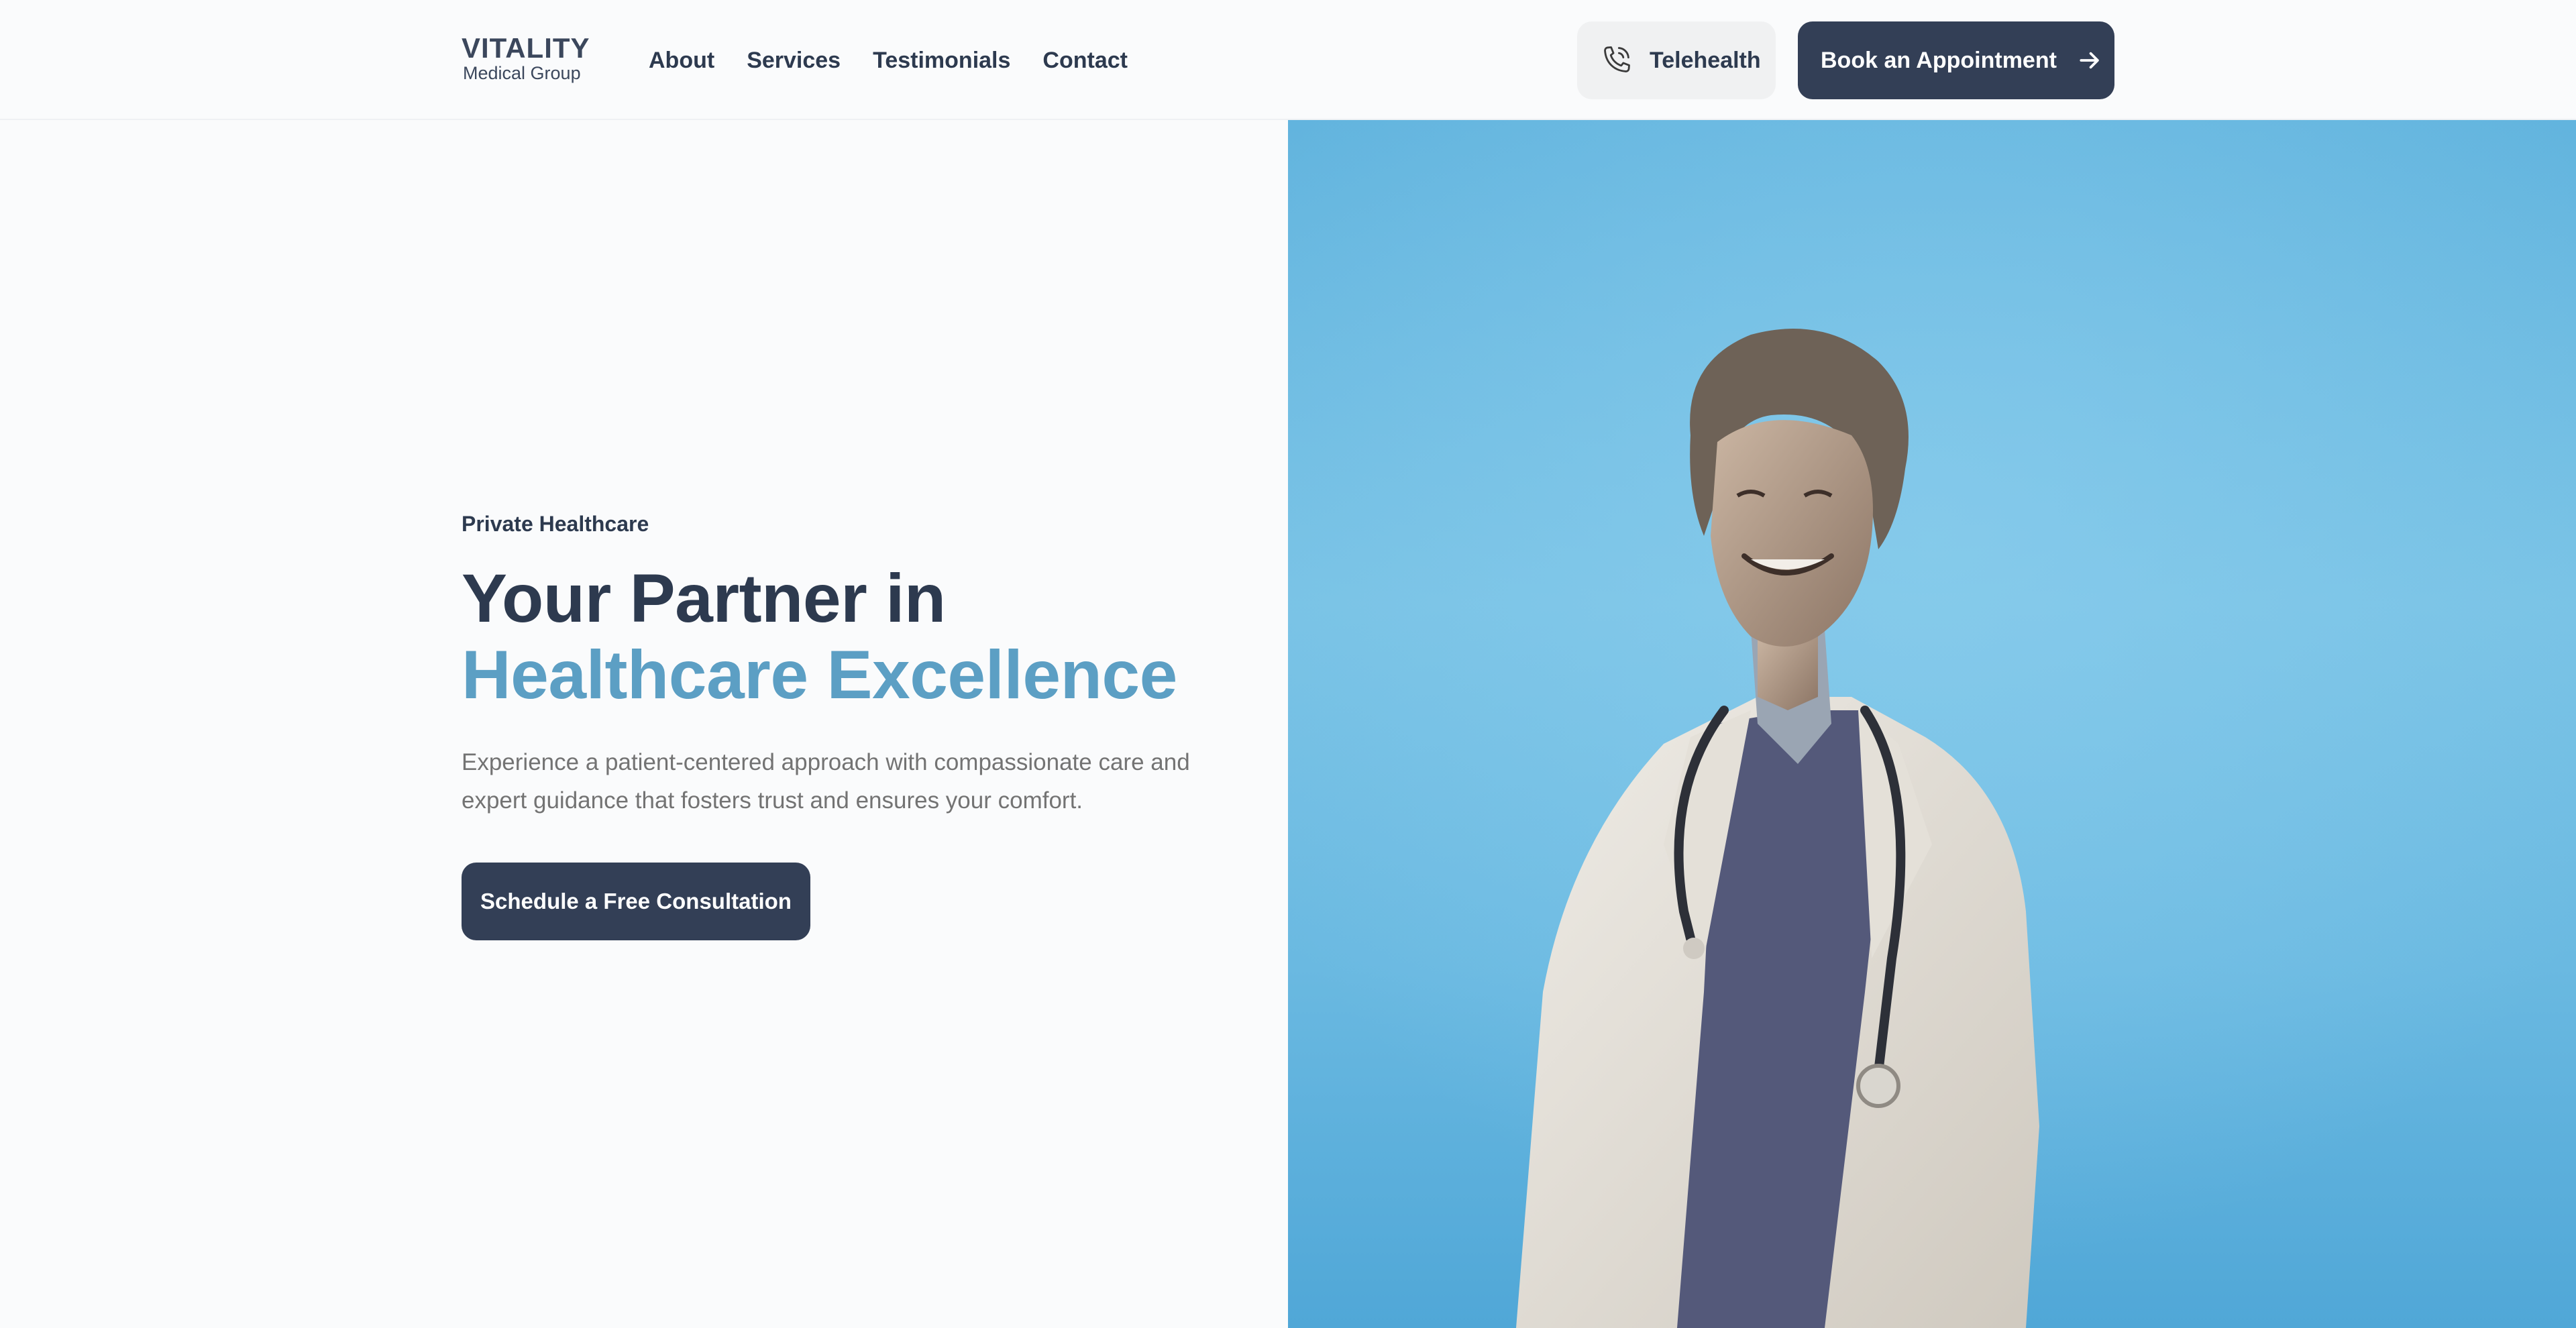 This screenshot has width=2576, height=1328. What do you see at coordinates (1705, 60) in the screenshot?
I see `telehealth-label: Telehealth` at bounding box center [1705, 60].